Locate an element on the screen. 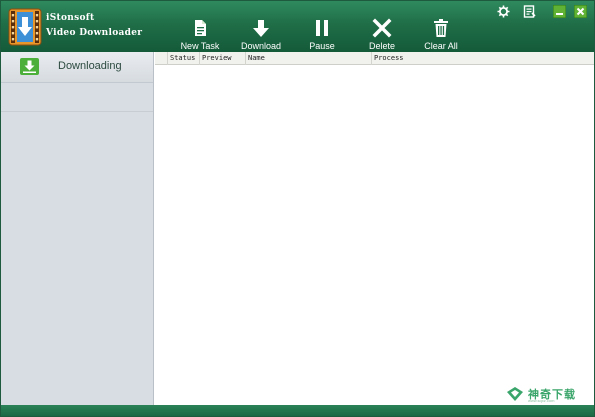 The height and width of the screenshot is (417, 595). new-document-icon is located at coordinates (200, 28).